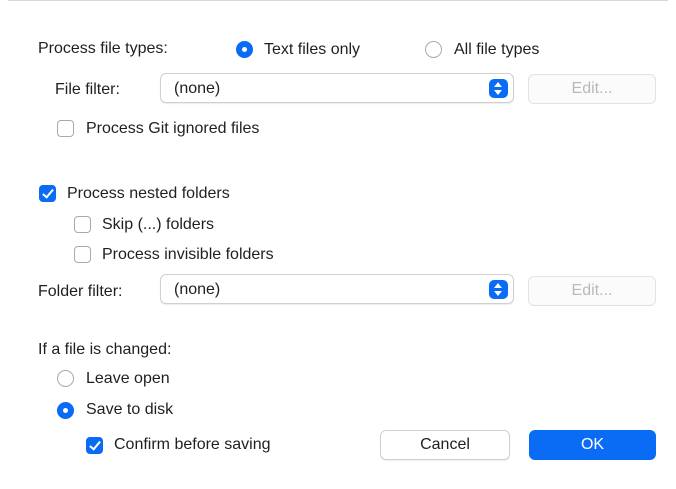  What do you see at coordinates (445, 445) in the screenshot?
I see `cancel-button: Cancel` at bounding box center [445, 445].